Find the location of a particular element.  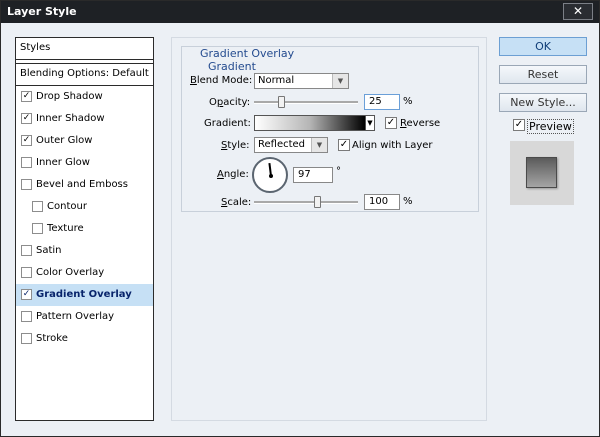

scale-label: Scale: is located at coordinates (236, 202).